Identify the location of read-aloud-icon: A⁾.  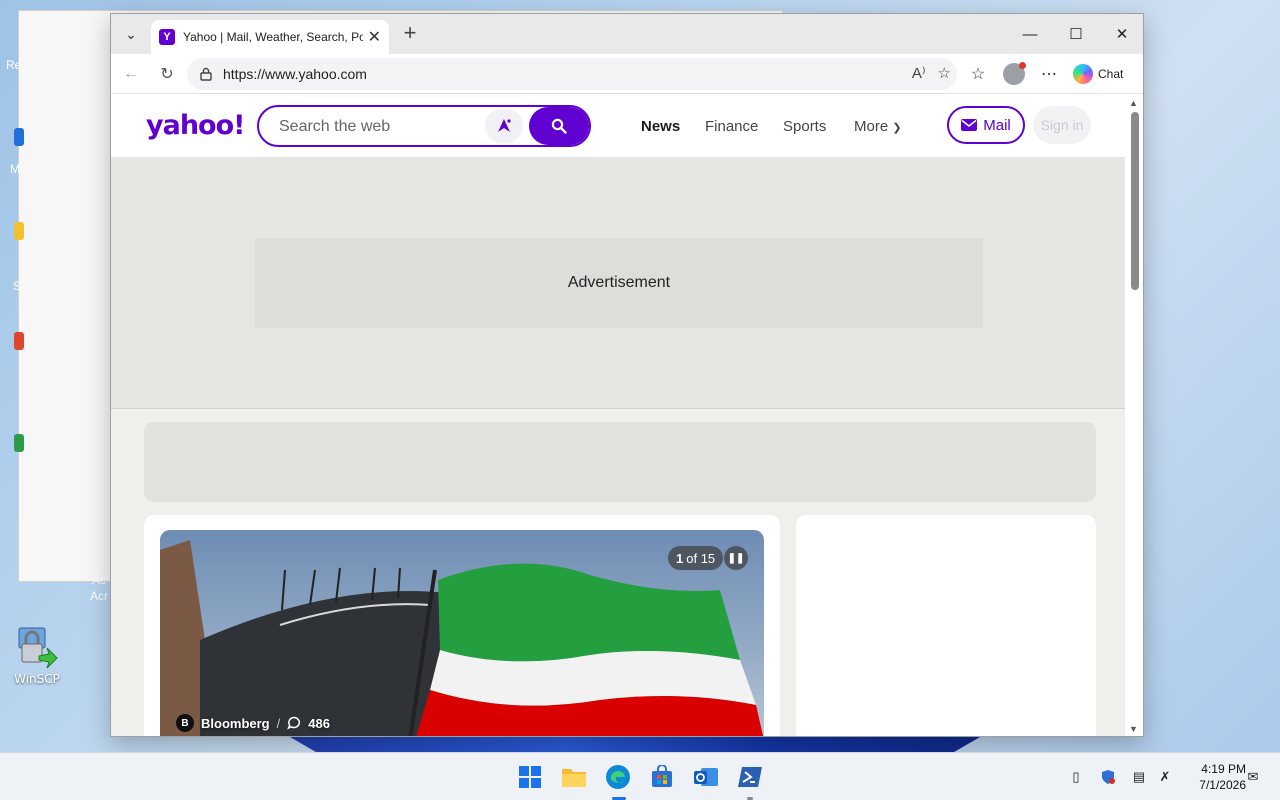
(919, 73).